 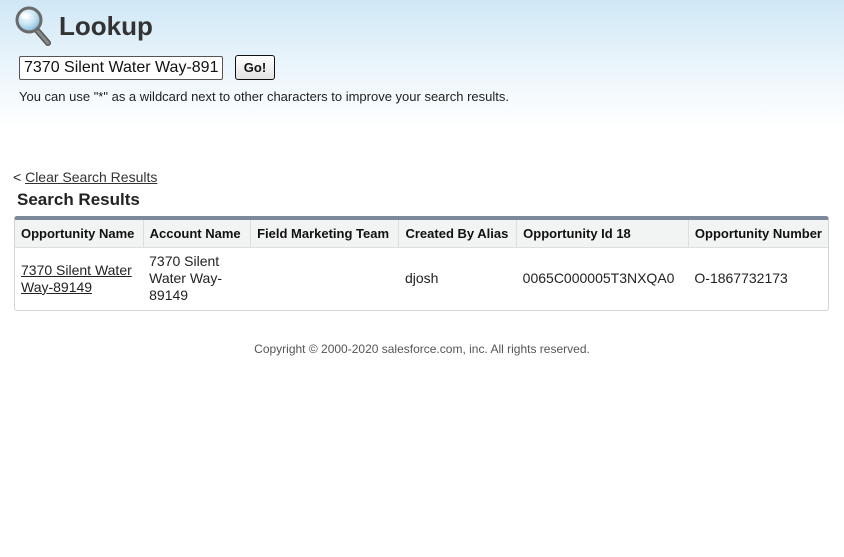 What do you see at coordinates (325, 234) in the screenshot?
I see `column-header-field-marketing-team: Field Marketing Team` at bounding box center [325, 234].